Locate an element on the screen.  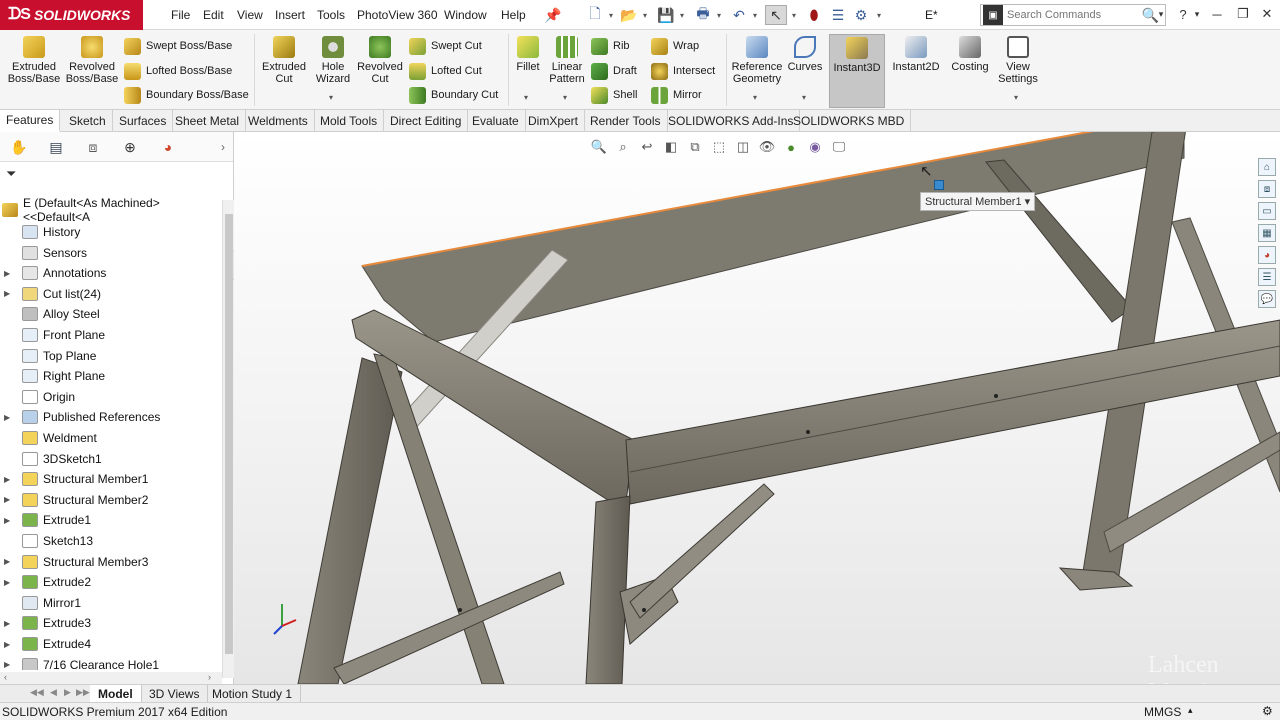
options-dropdown-icon: ▾ is located at coordinates (879, 15).